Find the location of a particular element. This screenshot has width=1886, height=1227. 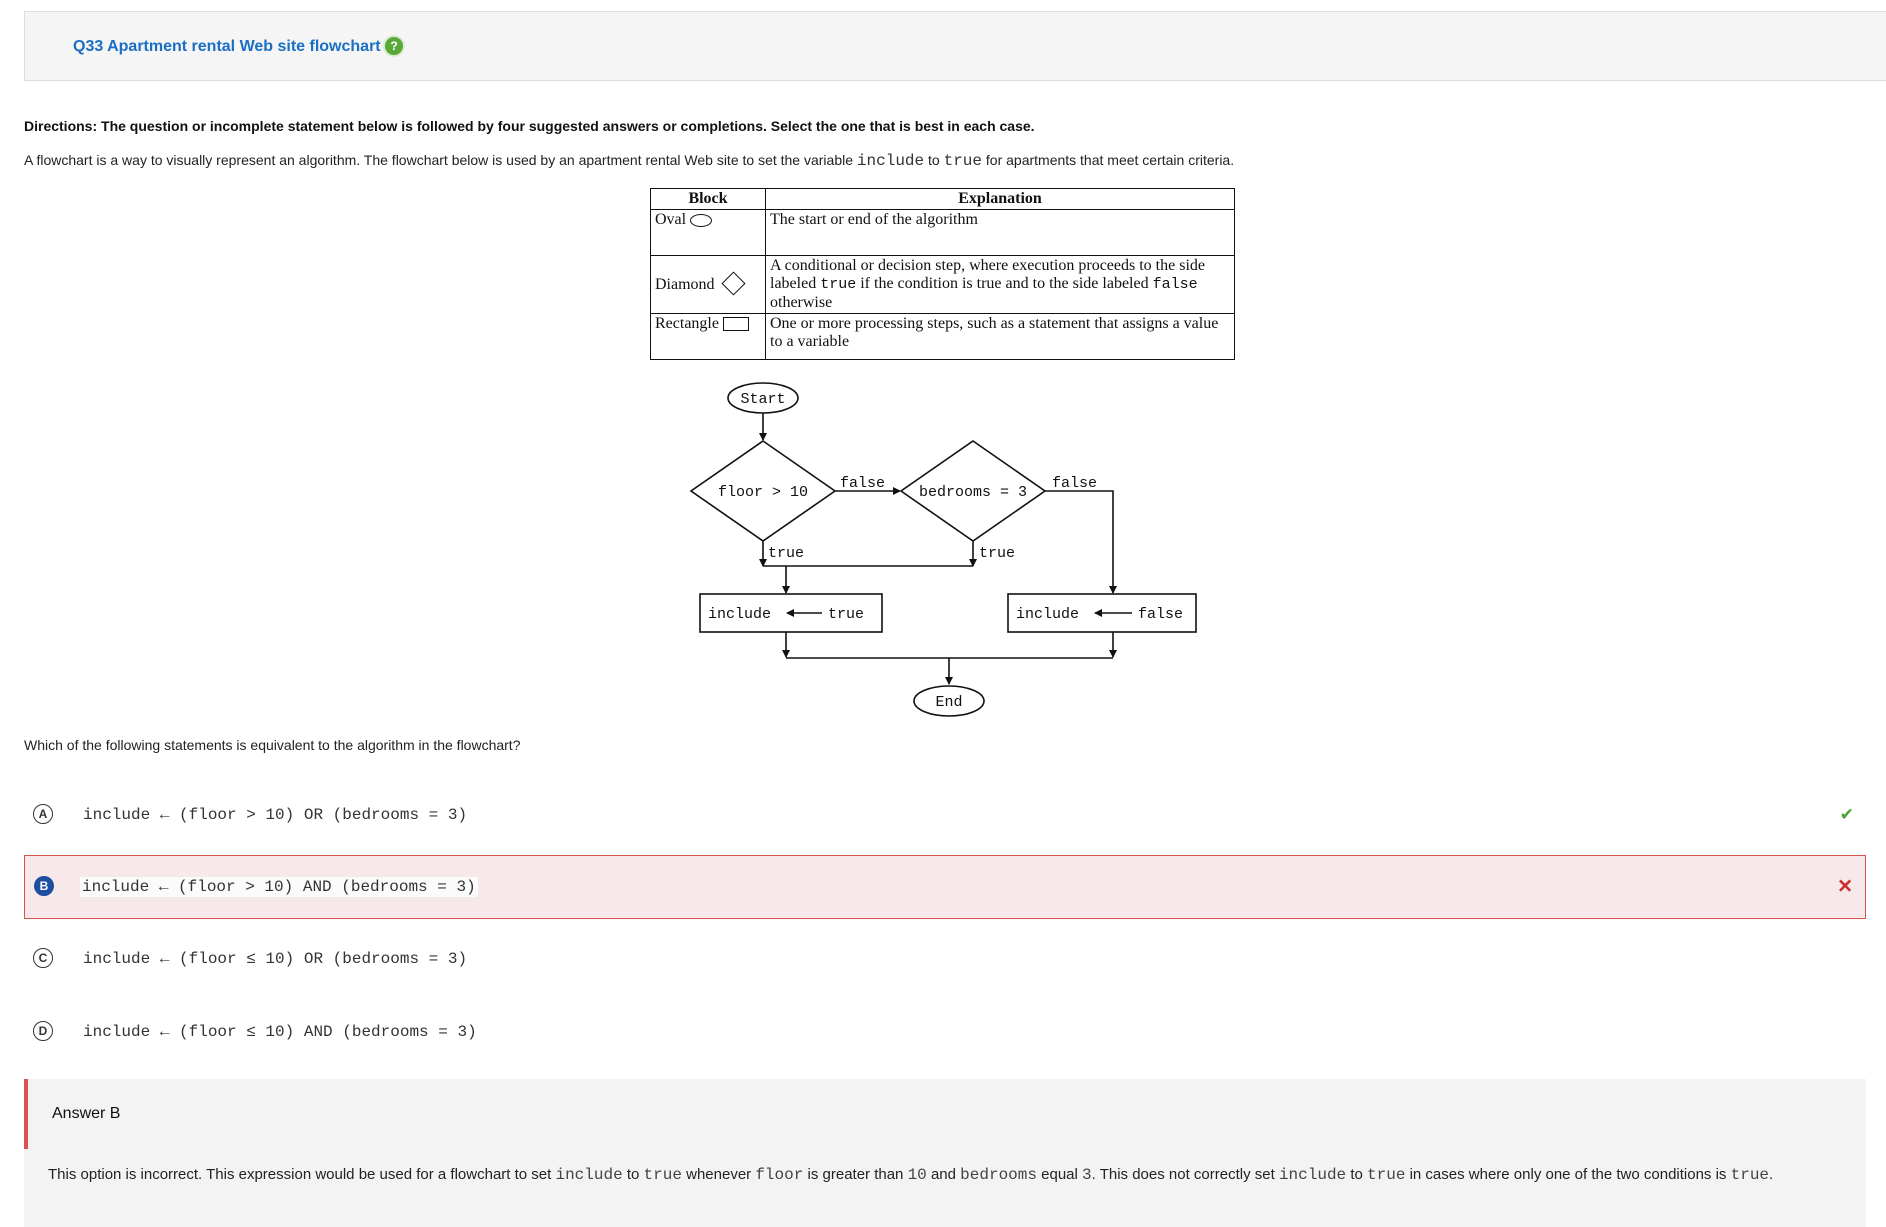

expl-part: is greater than is located at coordinates (855, 1174).